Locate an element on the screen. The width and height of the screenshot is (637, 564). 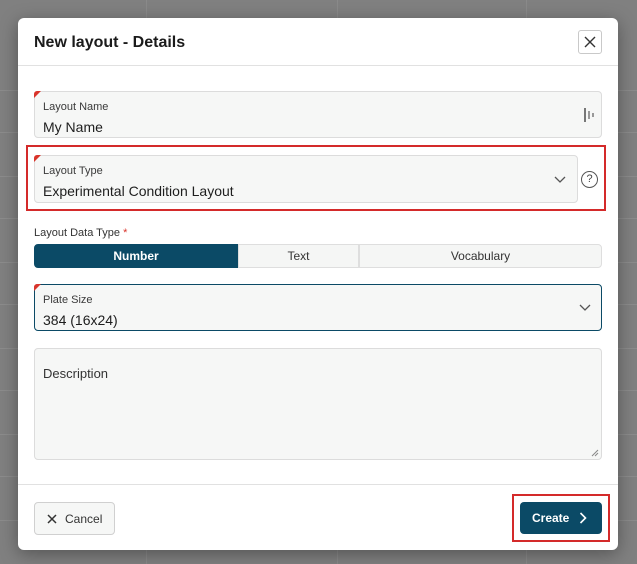
data-type-option-vocabulary: Vocabulary is located at coordinates (480, 256).